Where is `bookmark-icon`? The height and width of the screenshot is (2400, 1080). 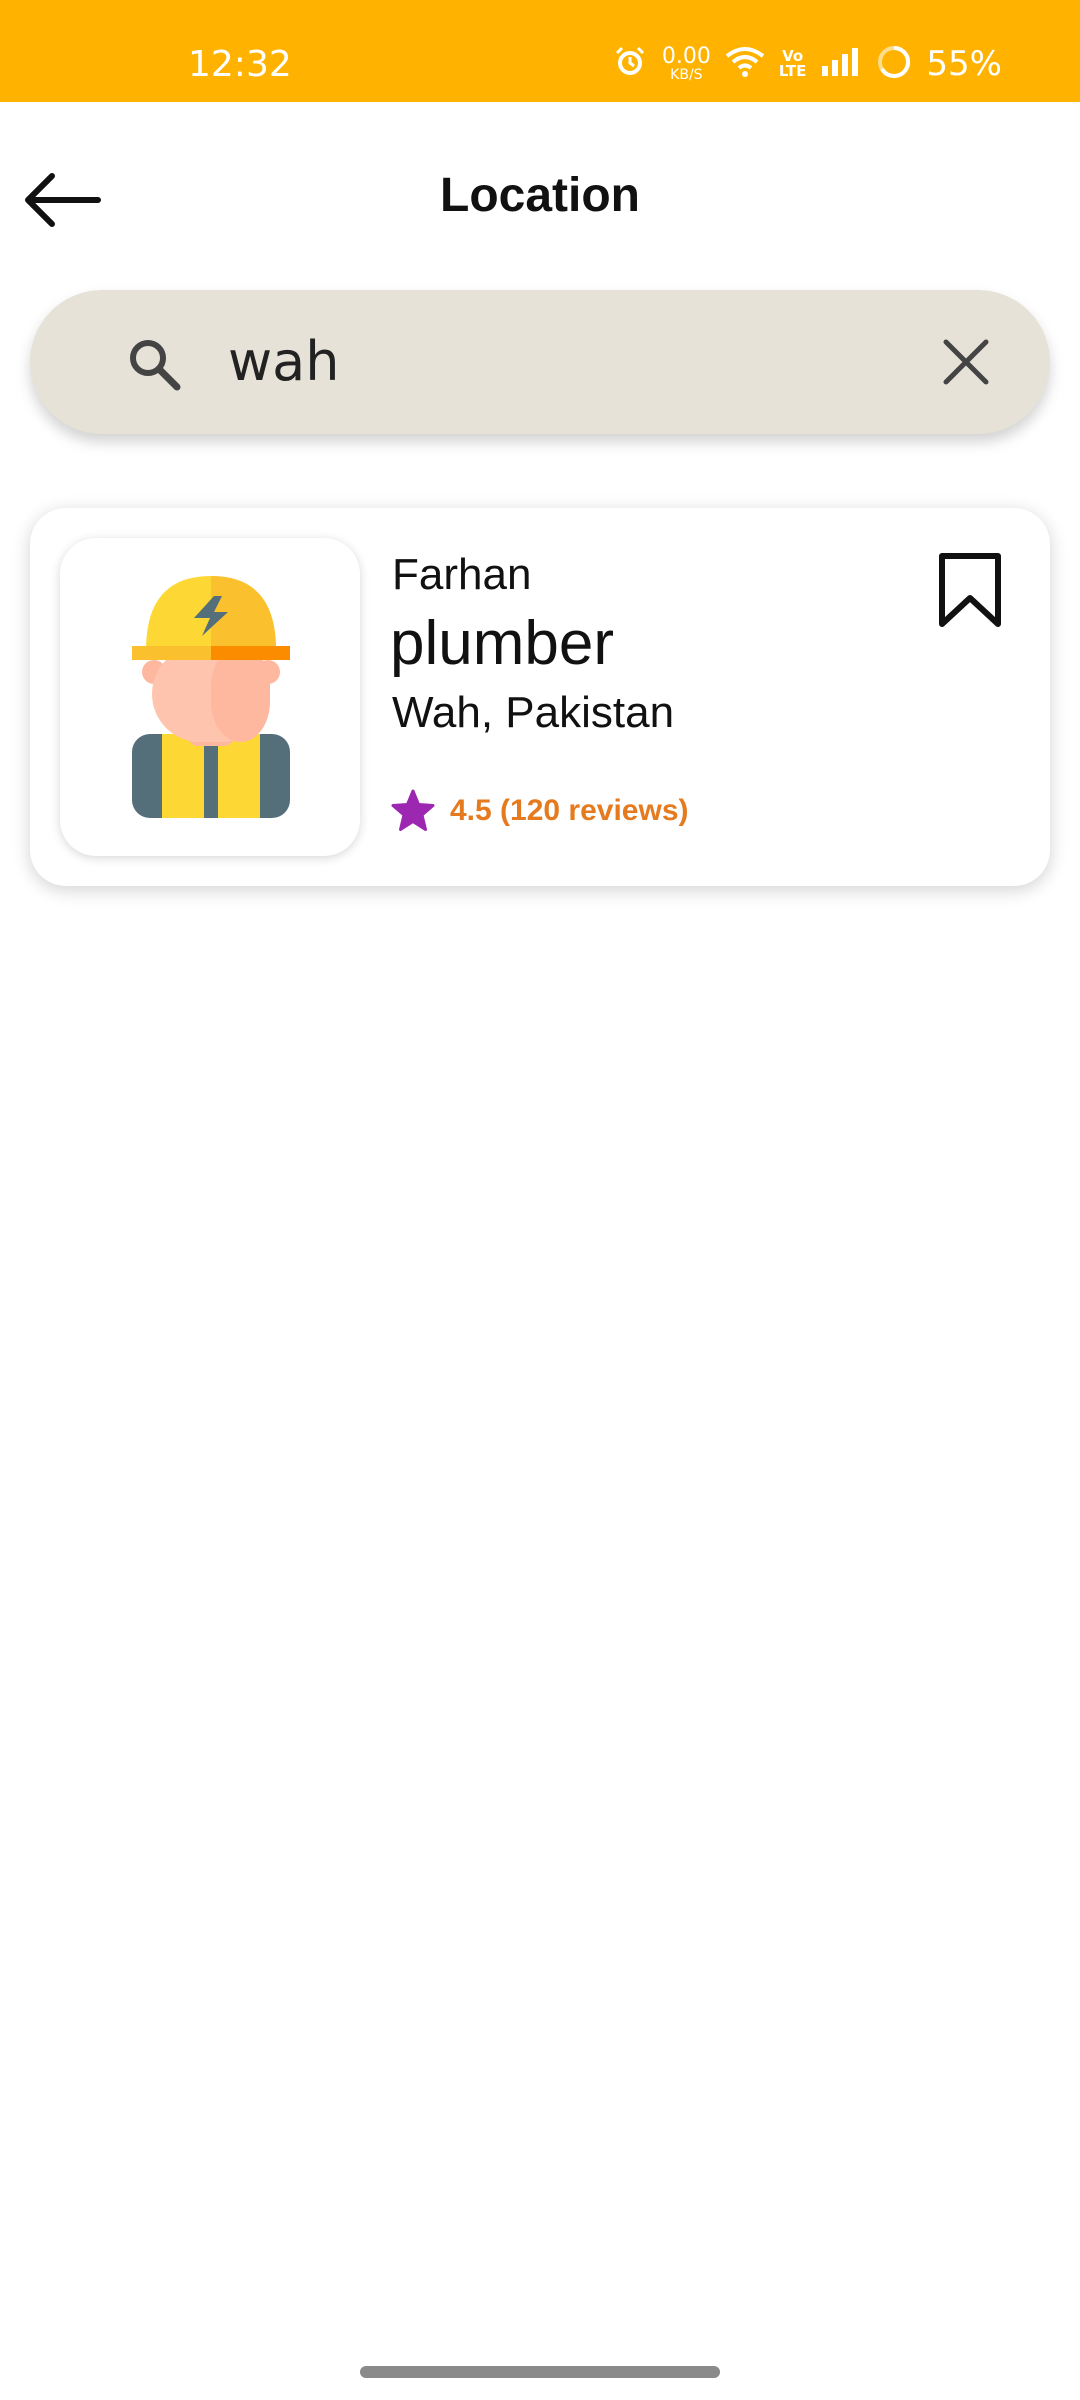
bookmark-icon is located at coordinates (970, 590).